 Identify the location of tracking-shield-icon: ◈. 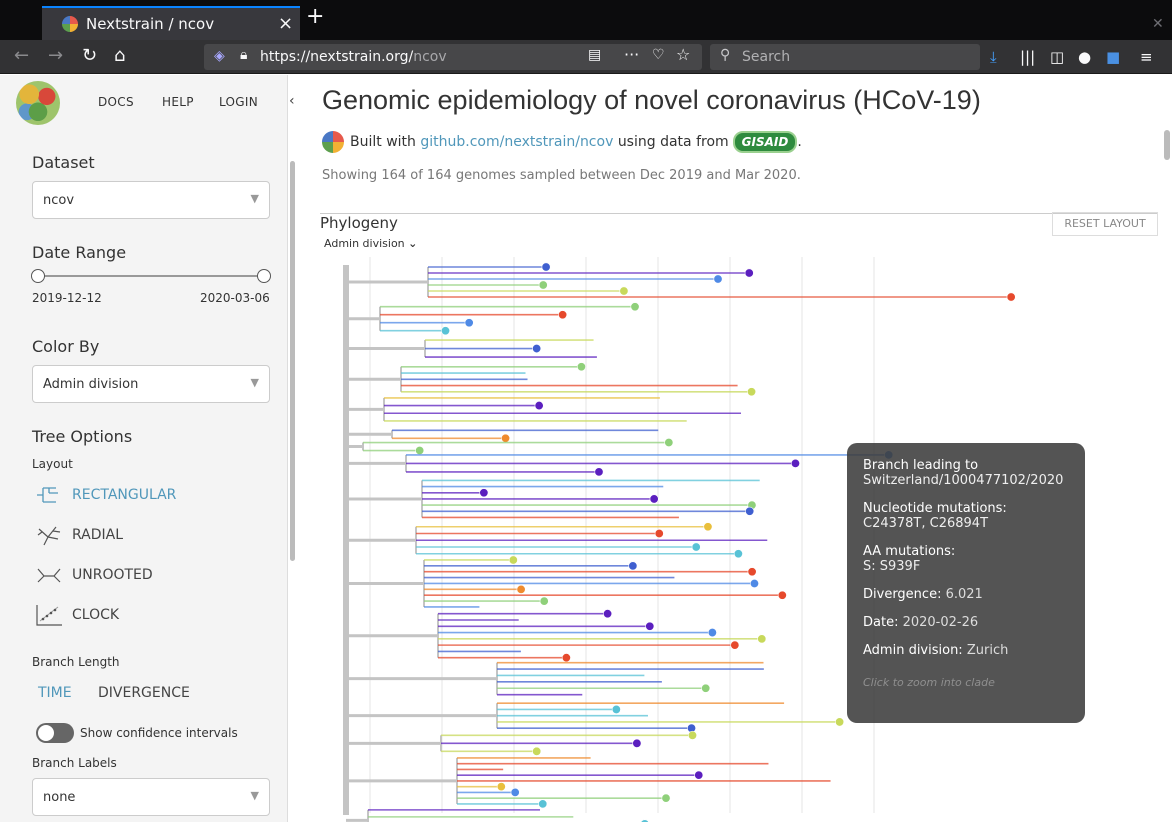
(219, 56).